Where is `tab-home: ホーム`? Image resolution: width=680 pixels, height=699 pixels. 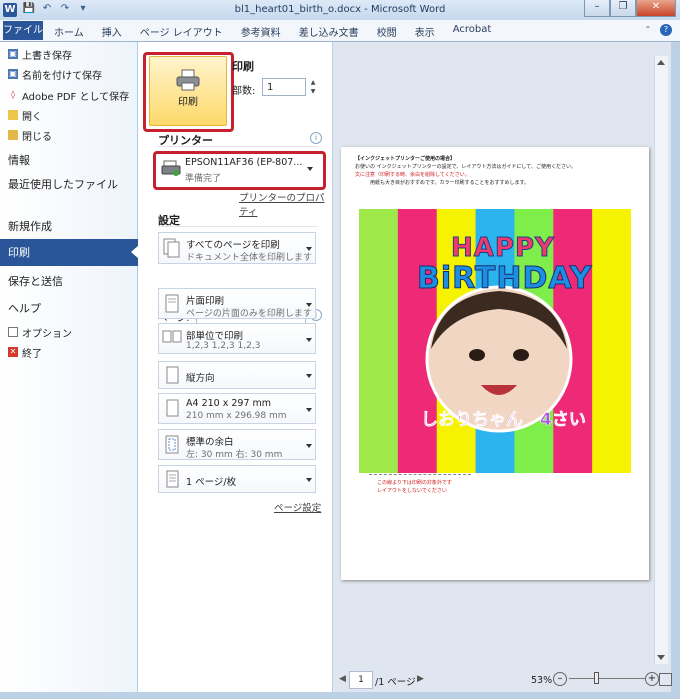 tab-home: ホーム is located at coordinates (69, 31).